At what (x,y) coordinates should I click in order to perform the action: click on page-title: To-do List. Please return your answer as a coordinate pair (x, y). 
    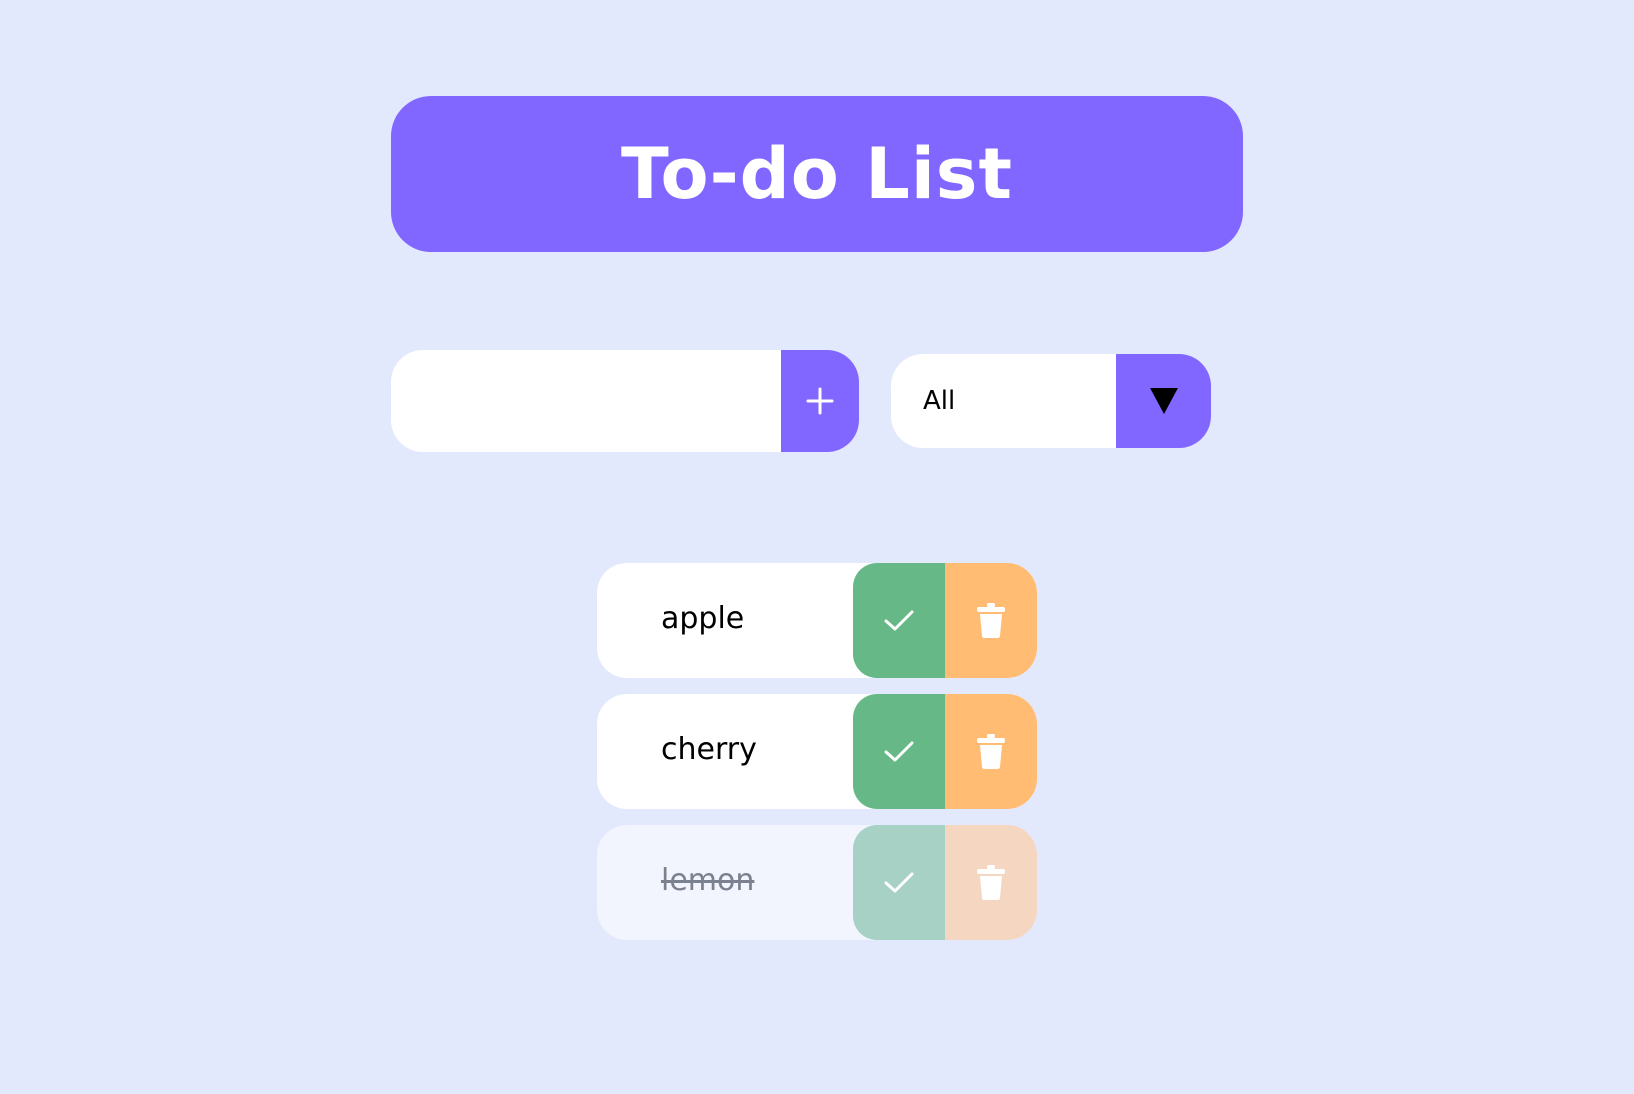
    Looking at the image, I should click on (817, 174).